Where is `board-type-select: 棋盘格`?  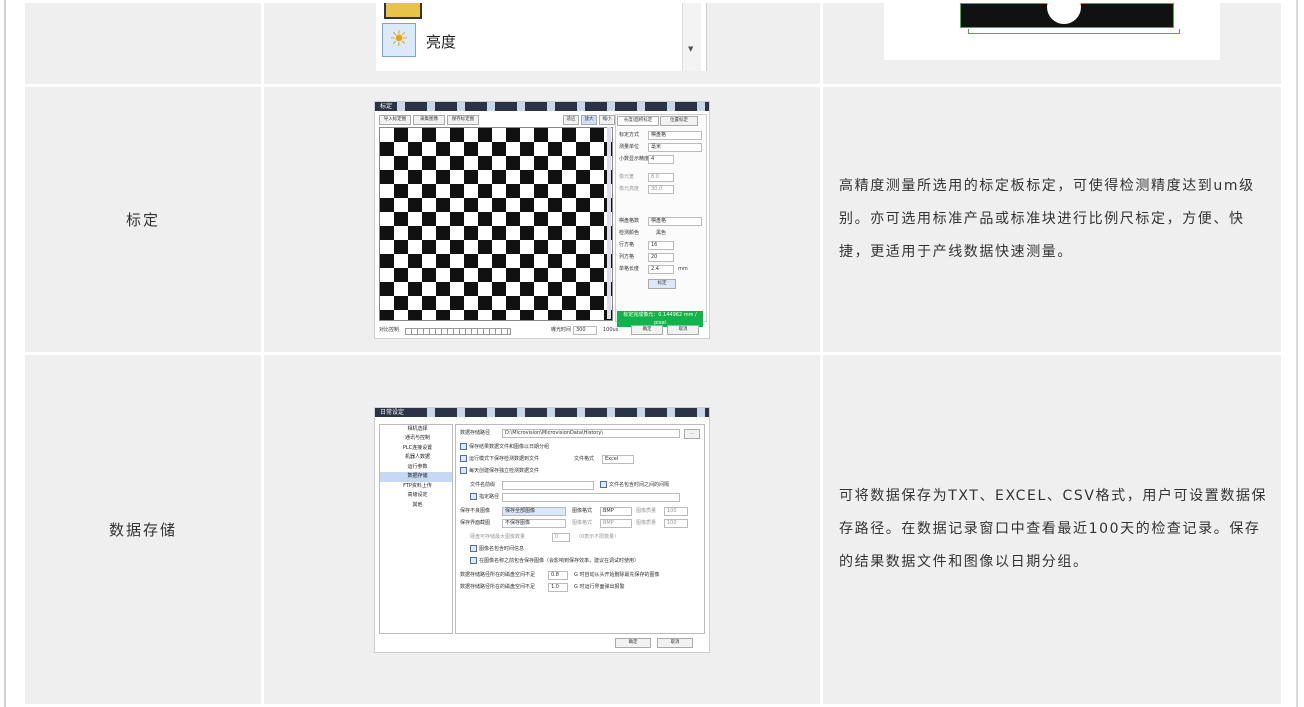 board-type-select: 棋盘格 is located at coordinates (675, 221).